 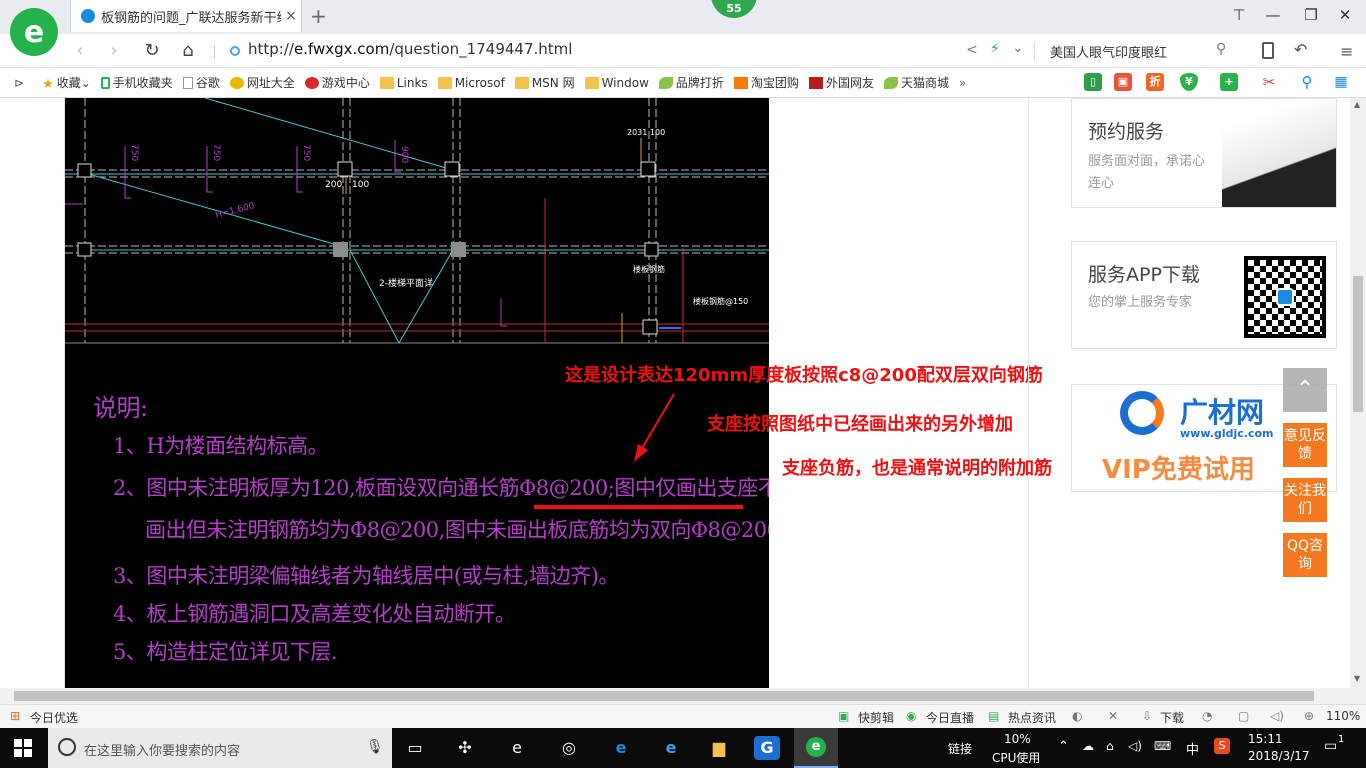 I want to click on tools-icon: ✕, so click(x=1113, y=716).